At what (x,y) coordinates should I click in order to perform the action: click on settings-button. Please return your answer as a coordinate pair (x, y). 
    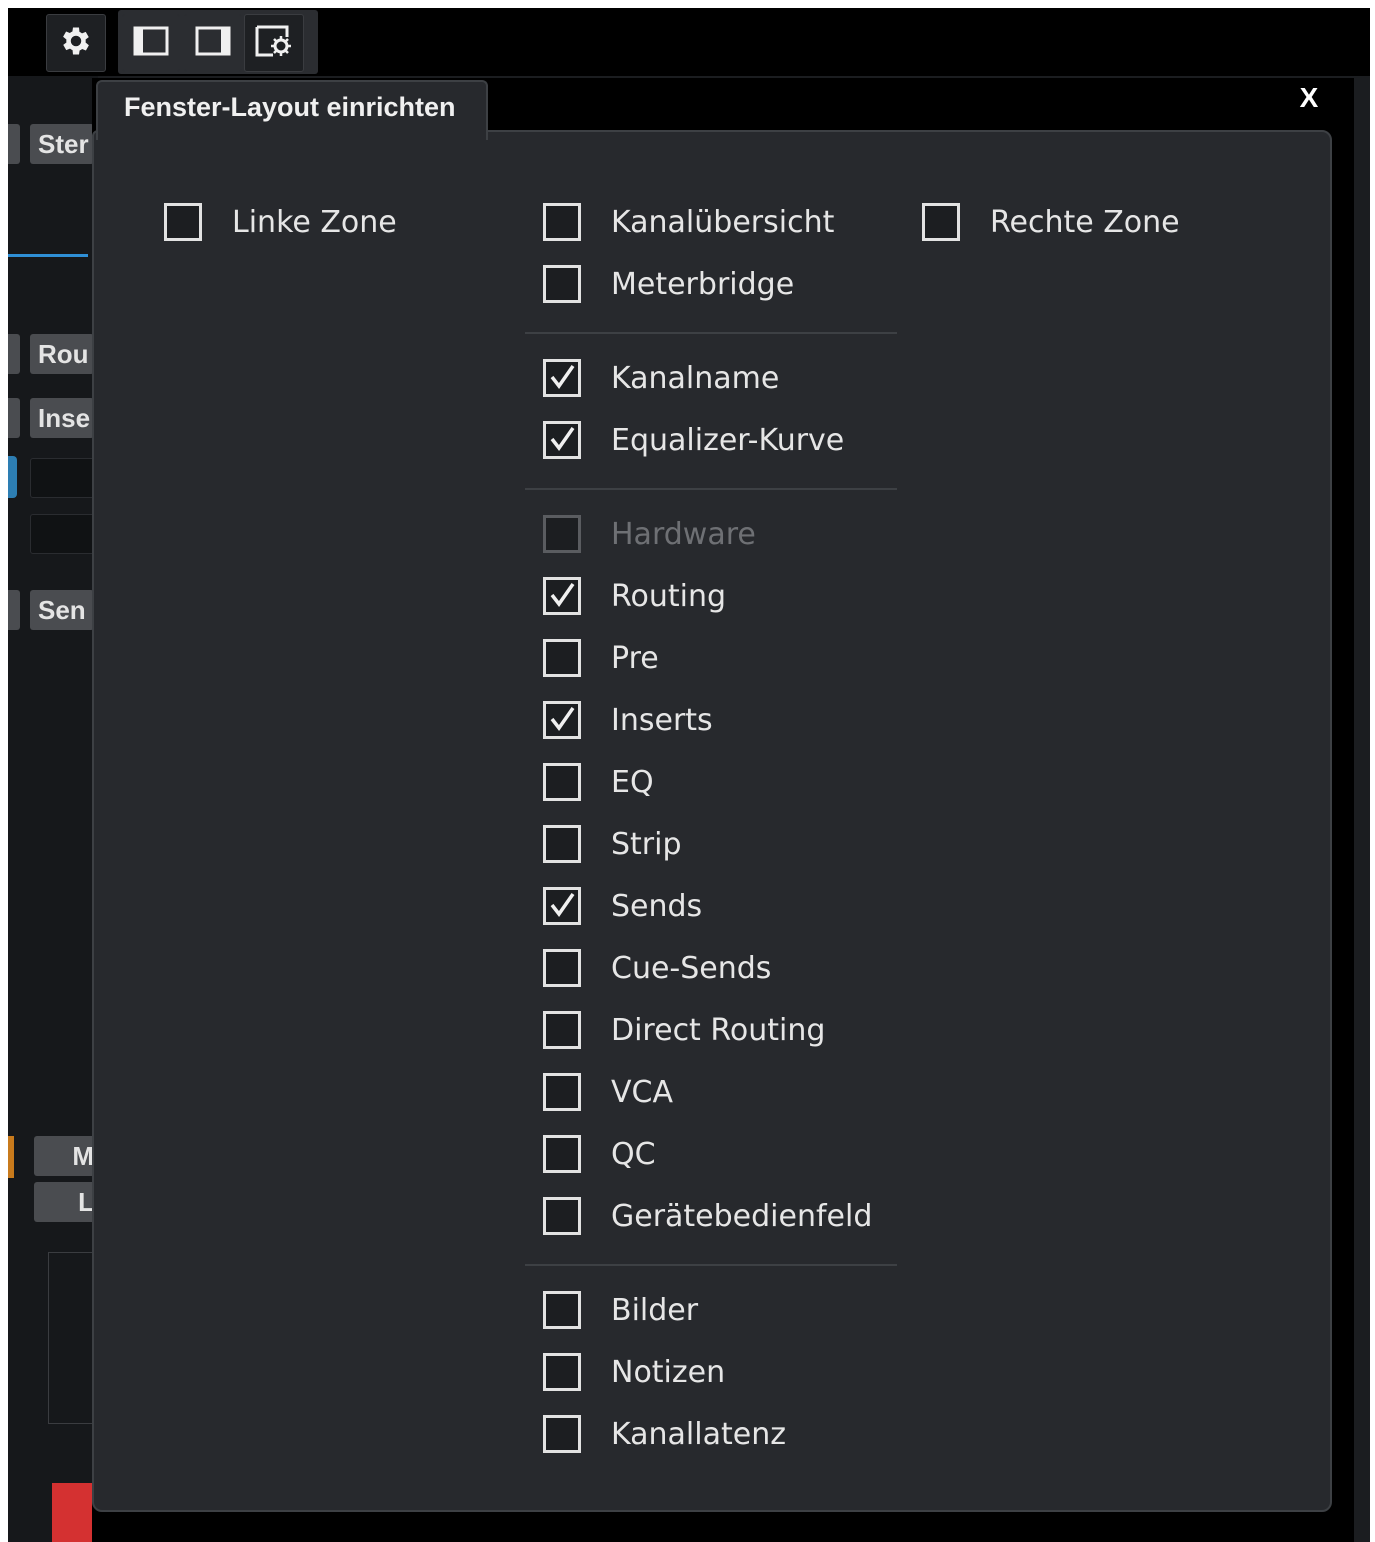
    Looking at the image, I should click on (76, 43).